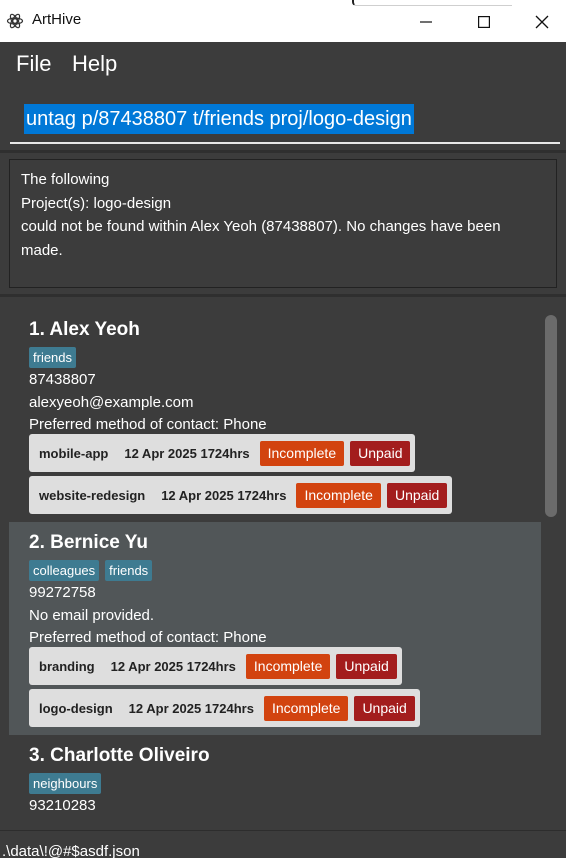  I want to click on window-title: ArtHive, so click(57, 19).